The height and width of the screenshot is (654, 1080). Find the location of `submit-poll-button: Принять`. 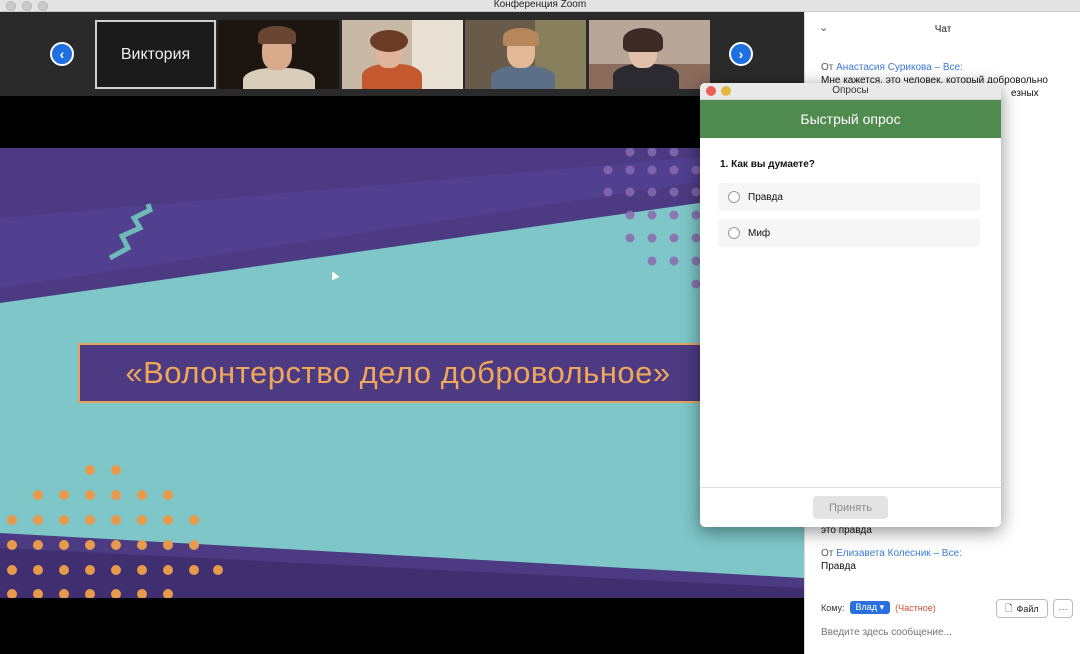

submit-poll-button: Принять is located at coordinates (850, 507).